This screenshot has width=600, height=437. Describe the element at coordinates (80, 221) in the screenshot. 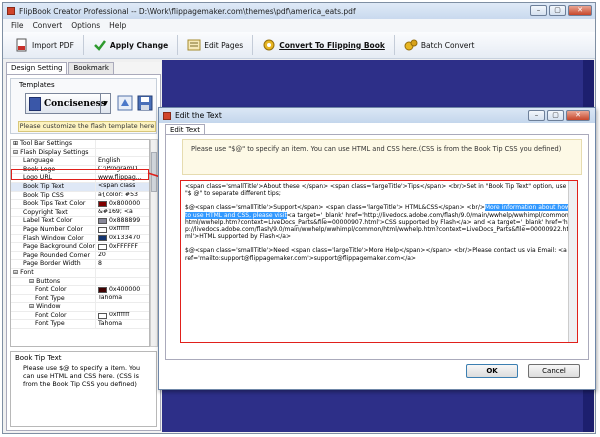

I see `property-row: Label Text Color 0x888899` at that location.